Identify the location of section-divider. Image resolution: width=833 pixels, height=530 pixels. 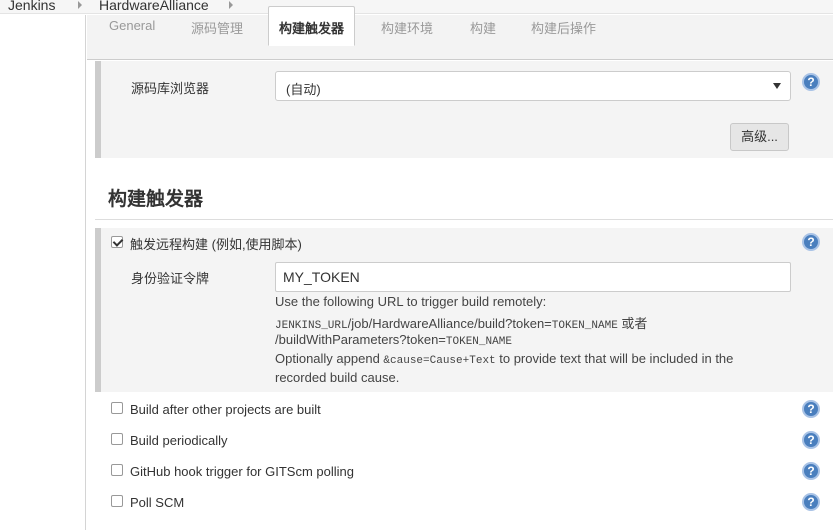
(464, 219).